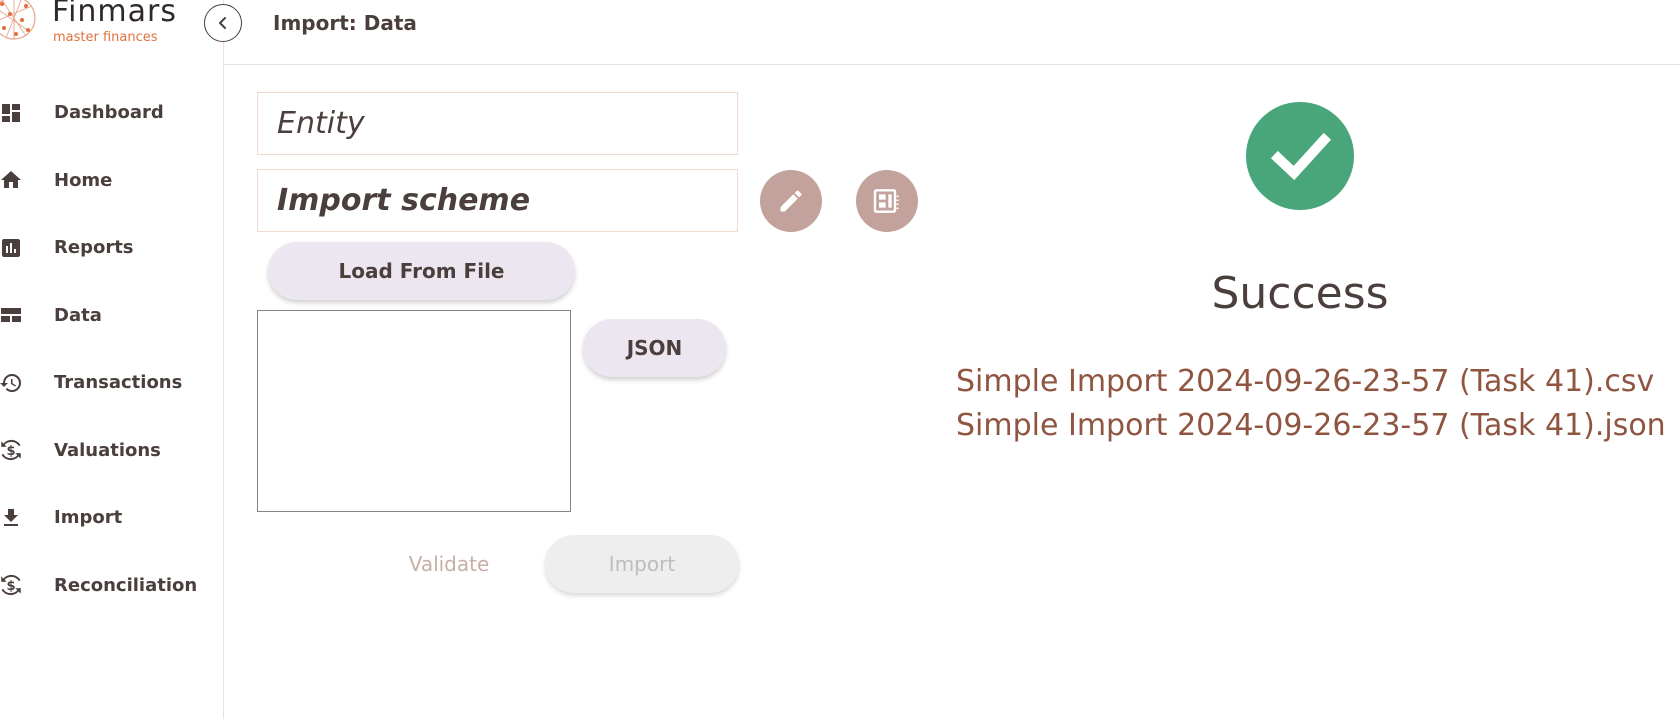  I want to click on sidebar-item-label: Home, so click(83, 180).